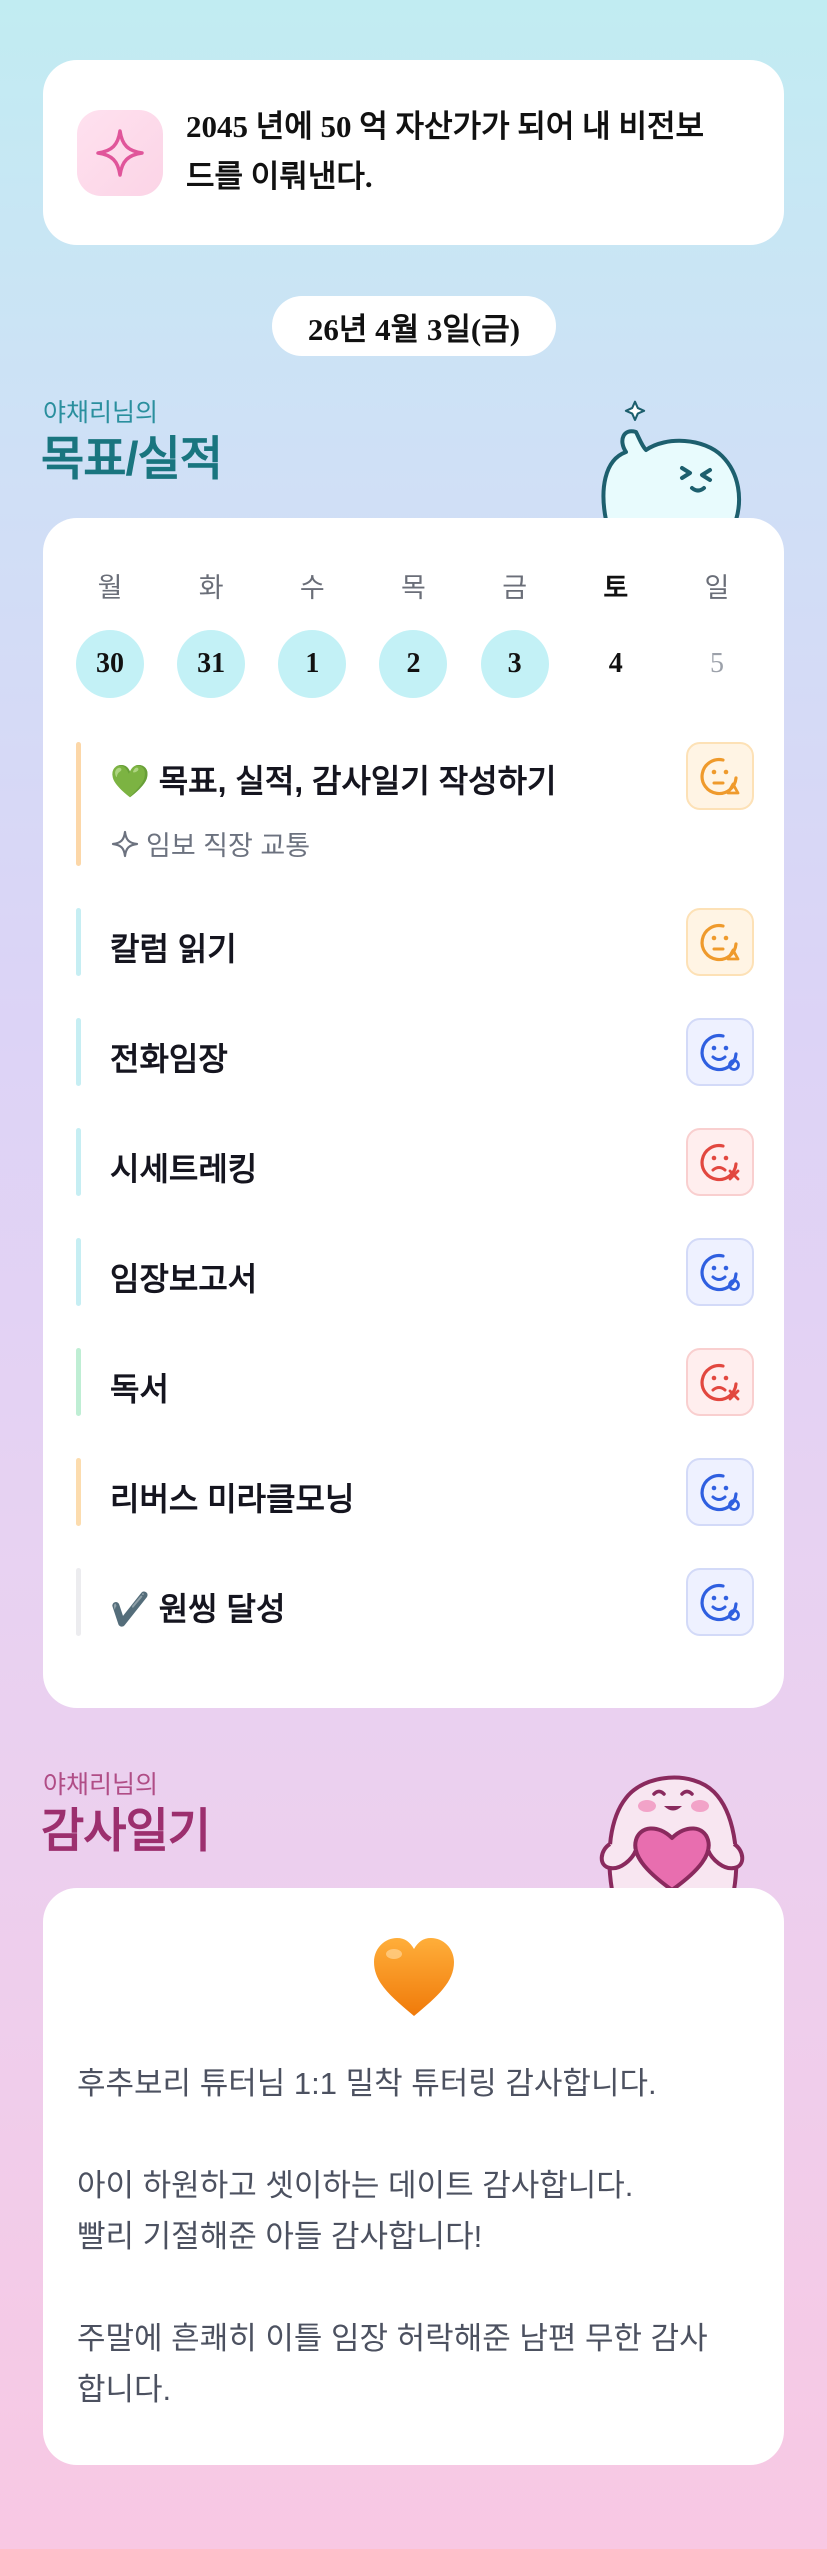  Describe the element at coordinates (717, 588) in the screenshot. I see `day-name: 일` at that location.